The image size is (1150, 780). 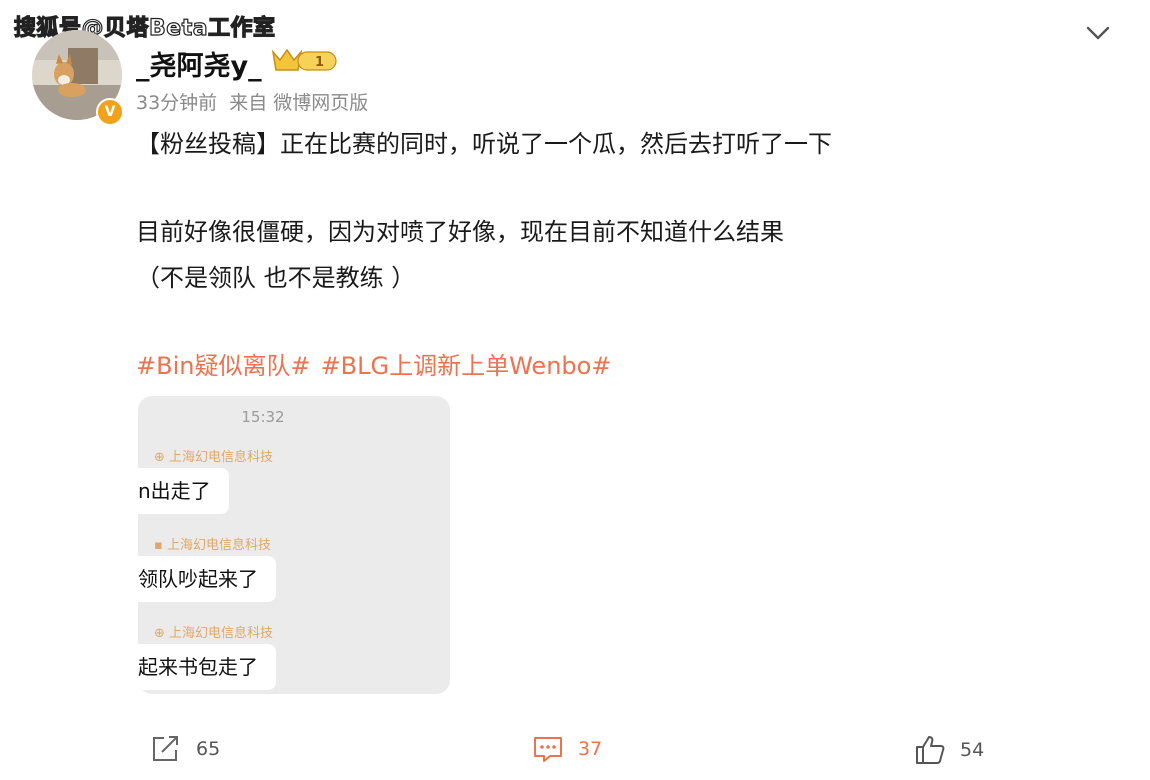 What do you see at coordinates (319, 62) in the screenshot?
I see `badge-level: 1` at bounding box center [319, 62].